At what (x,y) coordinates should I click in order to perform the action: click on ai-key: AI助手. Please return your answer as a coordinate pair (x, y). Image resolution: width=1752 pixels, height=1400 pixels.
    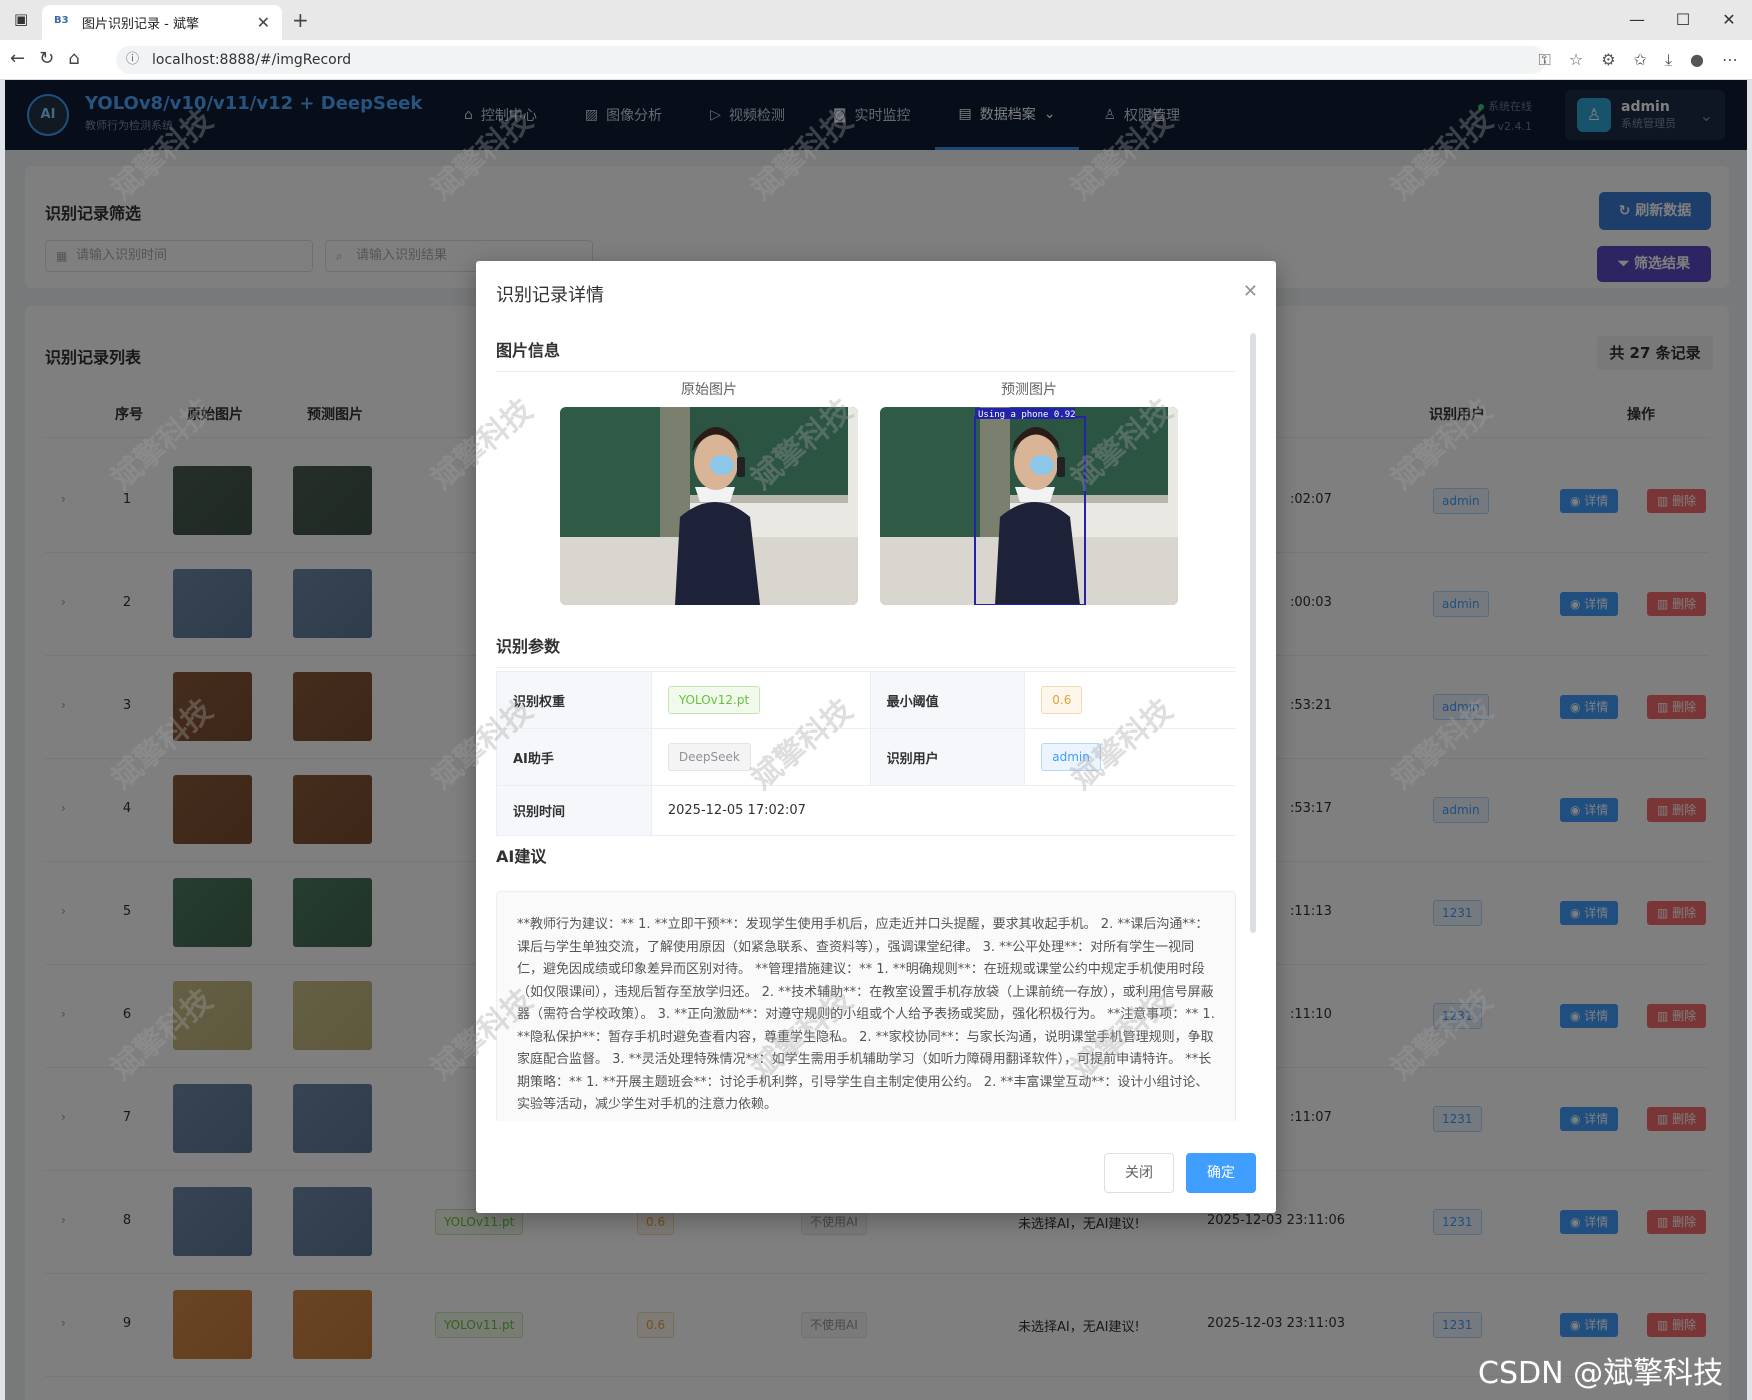
    Looking at the image, I should click on (574, 757).